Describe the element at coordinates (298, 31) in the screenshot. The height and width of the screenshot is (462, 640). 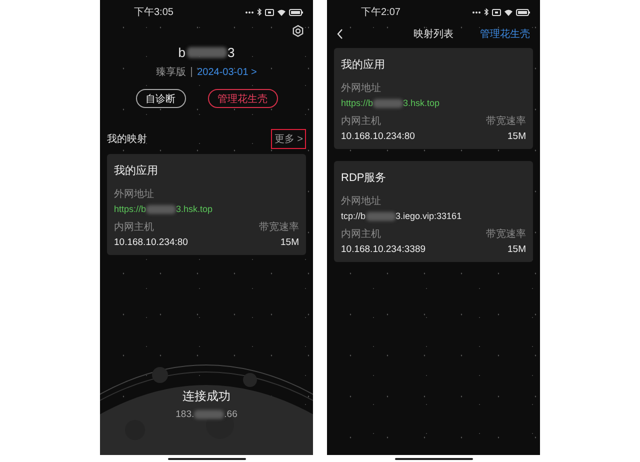
I see `settings-icon` at that location.